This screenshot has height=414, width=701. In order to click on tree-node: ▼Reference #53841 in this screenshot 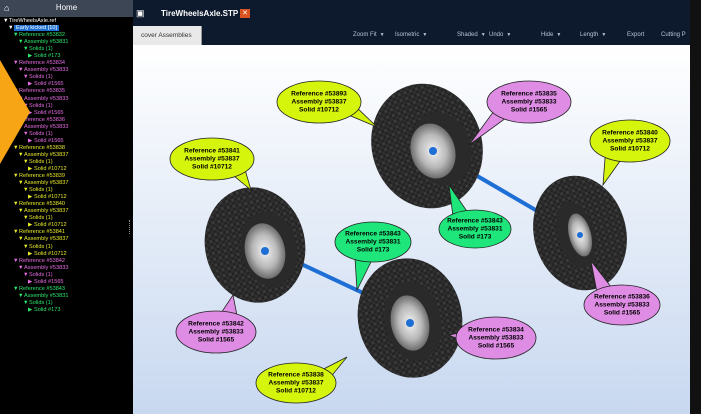, I will do `click(66, 232)`.